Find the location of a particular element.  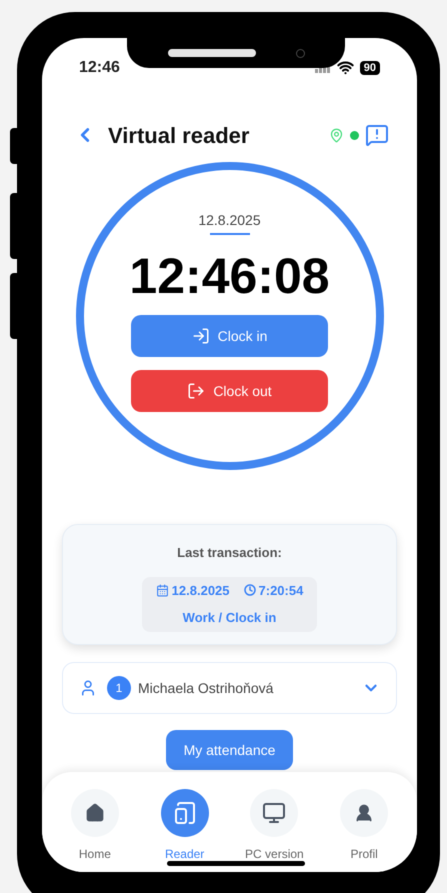

user-badge: 1 is located at coordinates (119, 688).